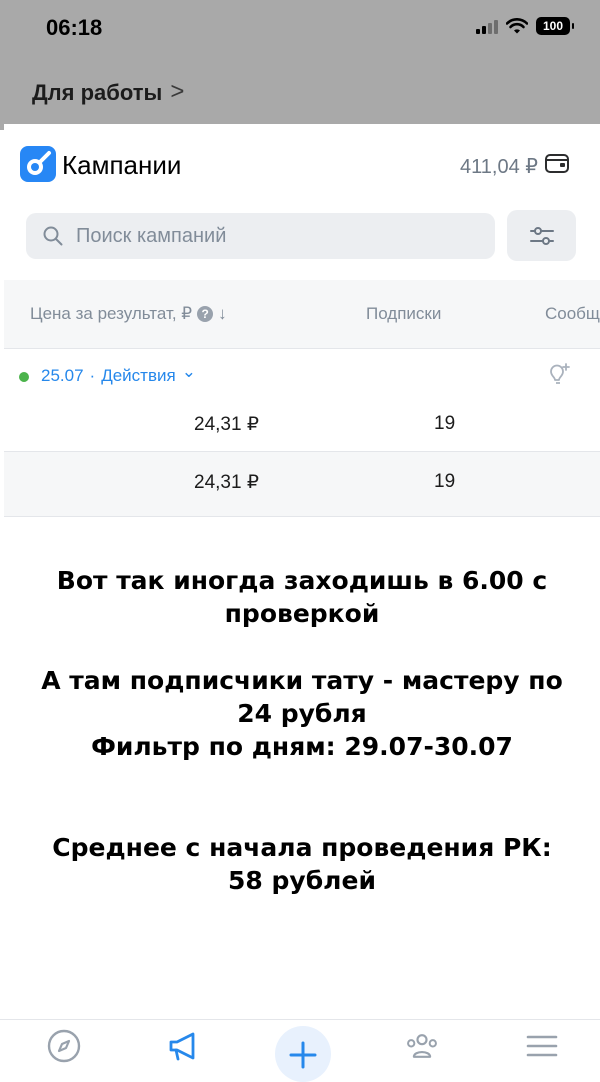 Image resolution: width=600 pixels, height=1082 pixels. Describe the element at coordinates (260, 236) in the screenshot. I see `search-input: Поиск кампаний` at that location.